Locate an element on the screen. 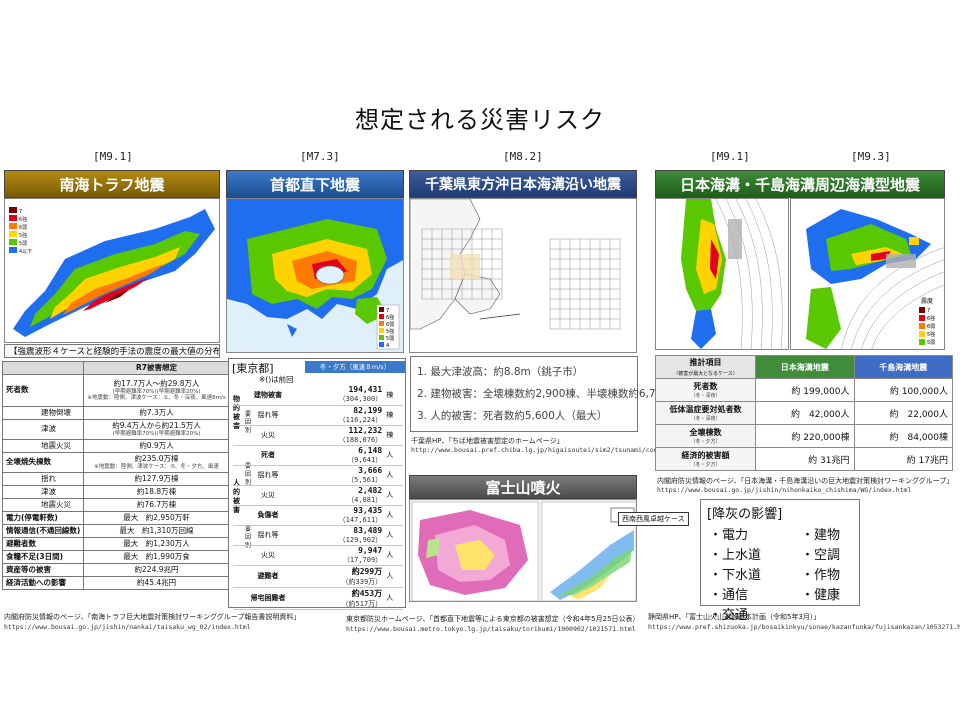  nankai-row-label: 避難者数 is located at coordinates (43, 544).